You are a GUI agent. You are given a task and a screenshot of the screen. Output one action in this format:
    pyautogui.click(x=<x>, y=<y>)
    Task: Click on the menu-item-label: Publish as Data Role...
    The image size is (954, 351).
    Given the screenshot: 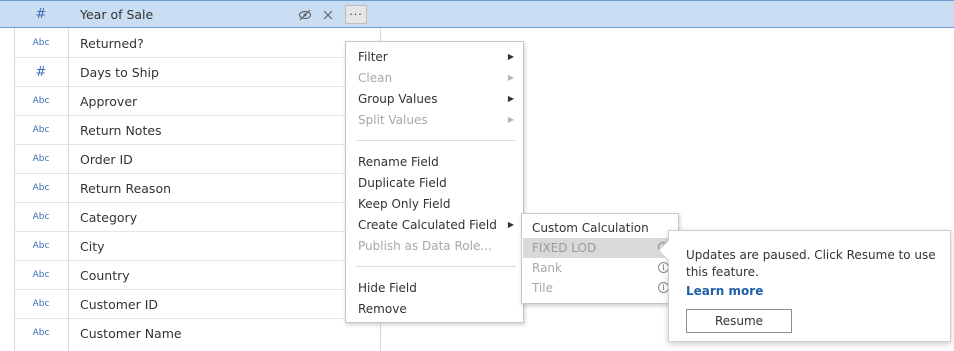 What is the action you would take?
    pyautogui.click(x=425, y=245)
    